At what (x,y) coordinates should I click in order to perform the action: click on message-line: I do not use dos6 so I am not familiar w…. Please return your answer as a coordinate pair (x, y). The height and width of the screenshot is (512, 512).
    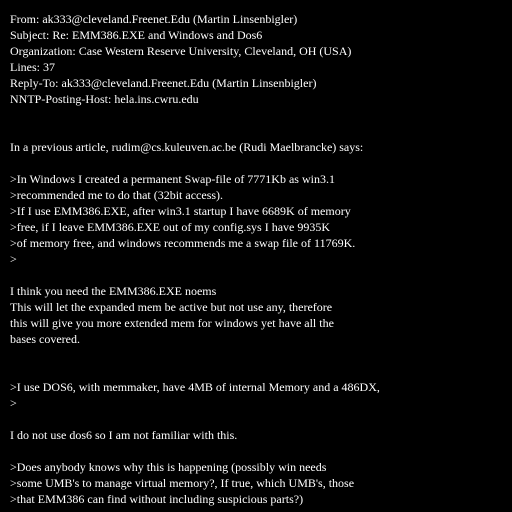
    Looking at the image, I should click on (124, 435).